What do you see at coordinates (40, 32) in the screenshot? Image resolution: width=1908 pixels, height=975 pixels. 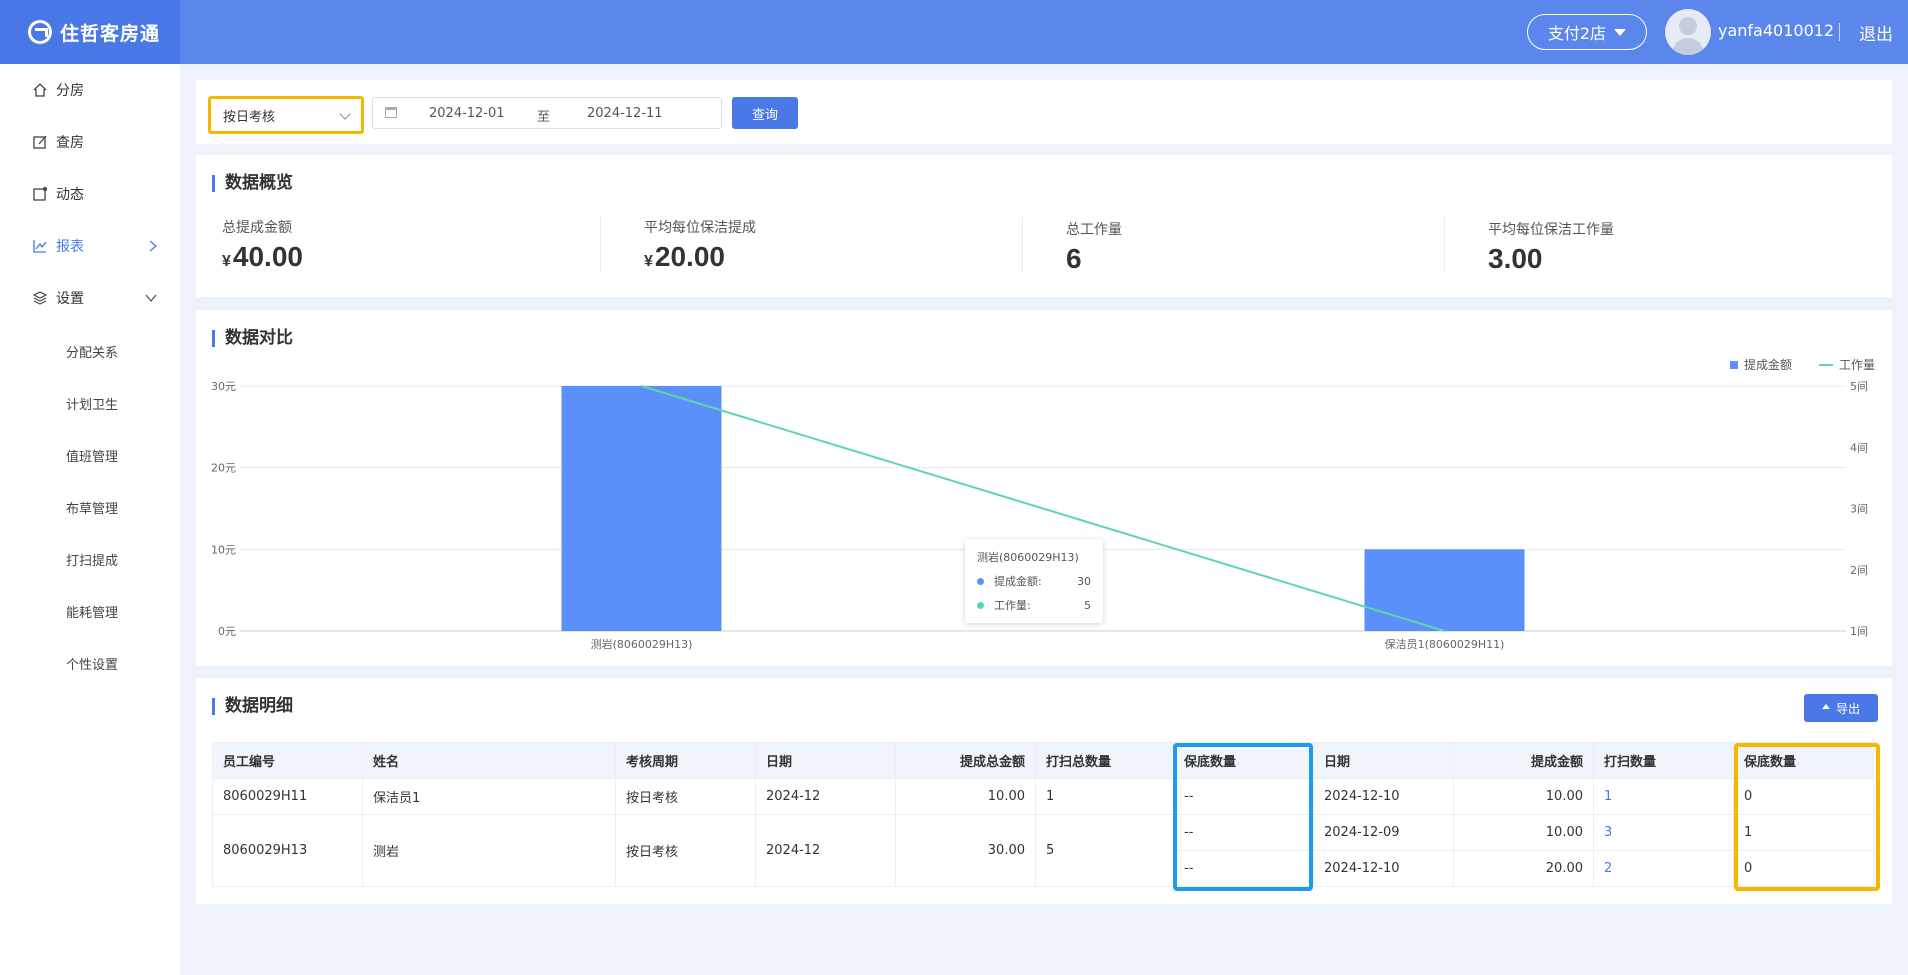 I see `logo-icon` at bounding box center [40, 32].